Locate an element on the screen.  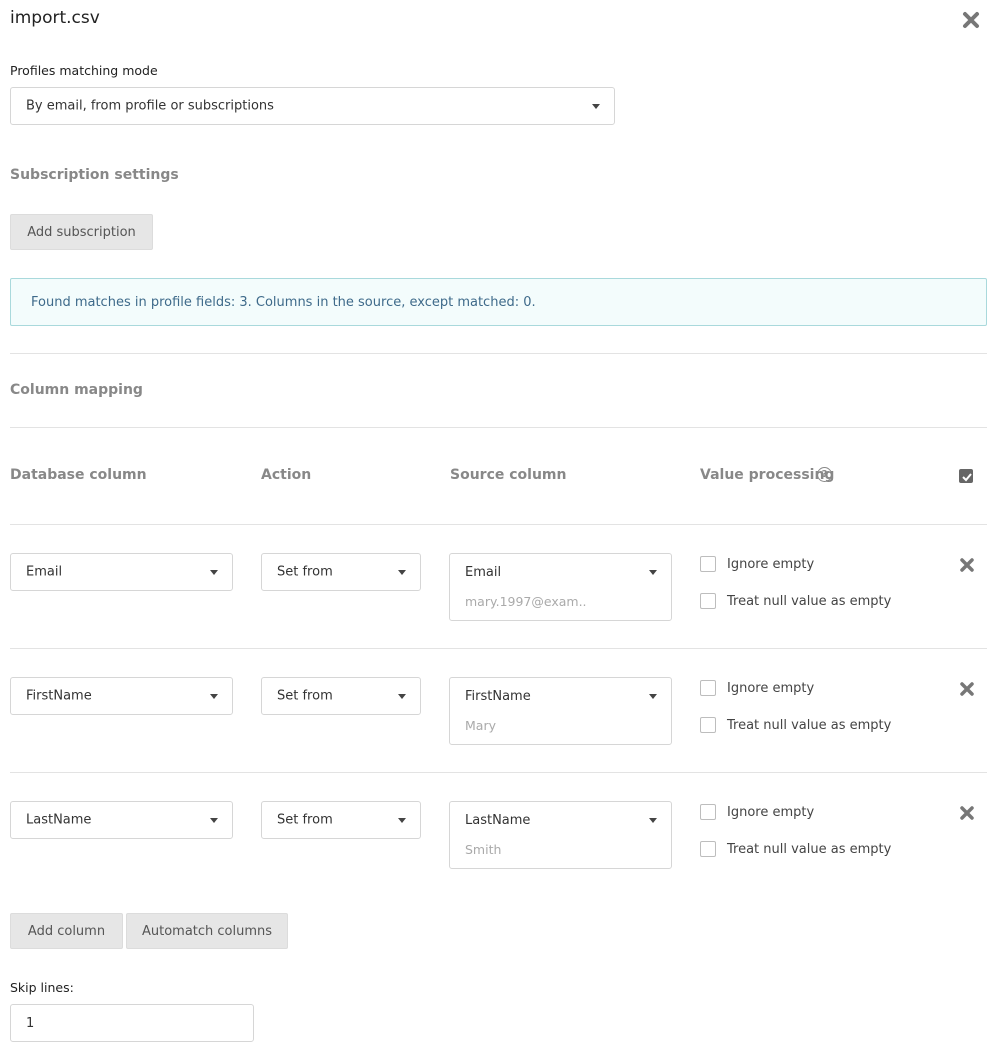
close-dialog-button is located at coordinates (971, 20).